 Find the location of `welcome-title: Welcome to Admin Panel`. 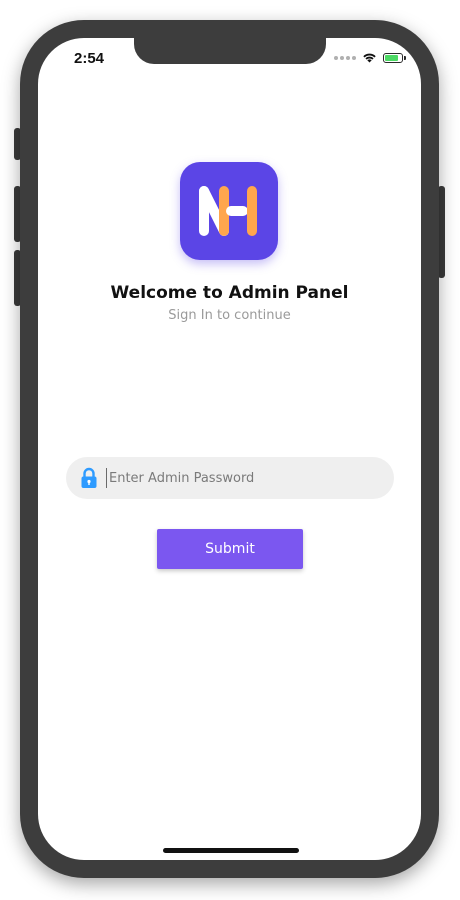

welcome-title: Welcome to Admin Panel is located at coordinates (229, 293).